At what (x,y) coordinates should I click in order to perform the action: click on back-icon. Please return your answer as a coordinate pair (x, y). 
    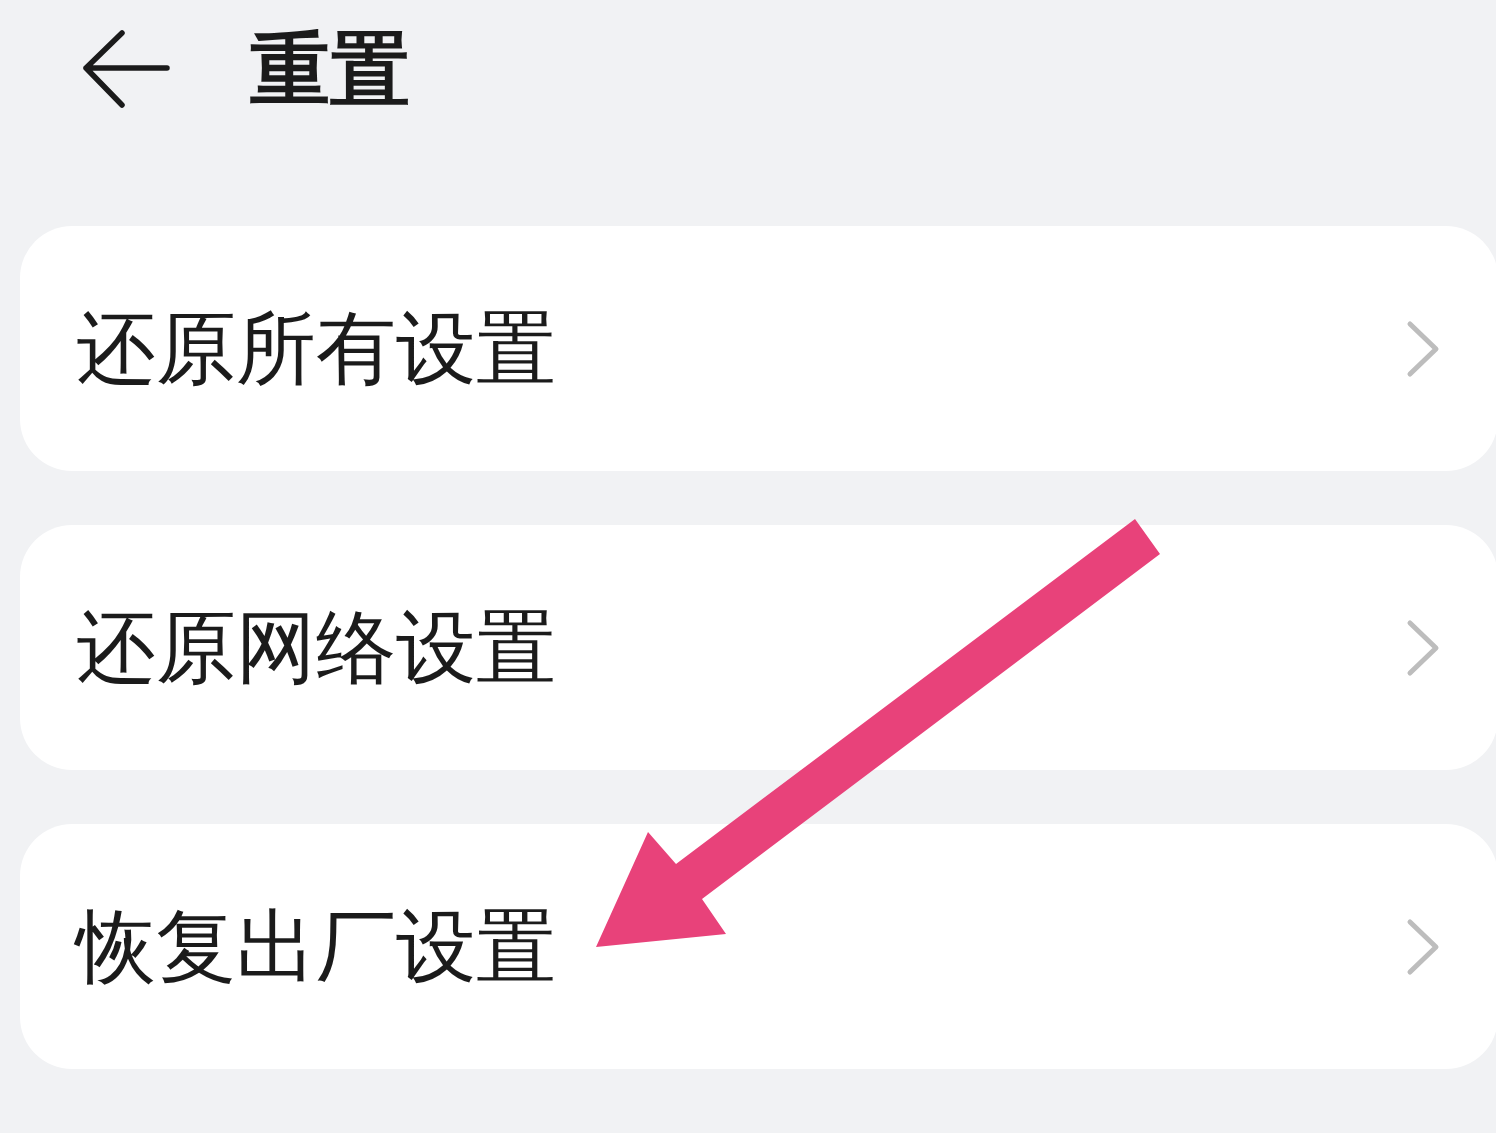
    Looking at the image, I should click on (126, 70).